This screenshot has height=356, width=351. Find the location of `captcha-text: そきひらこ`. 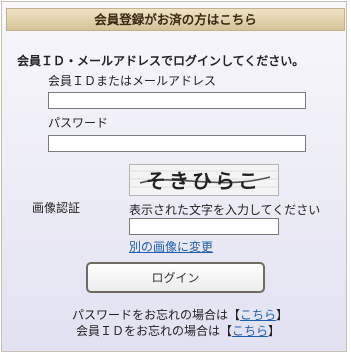

captcha-text: そきひらこ is located at coordinates (203, 181).